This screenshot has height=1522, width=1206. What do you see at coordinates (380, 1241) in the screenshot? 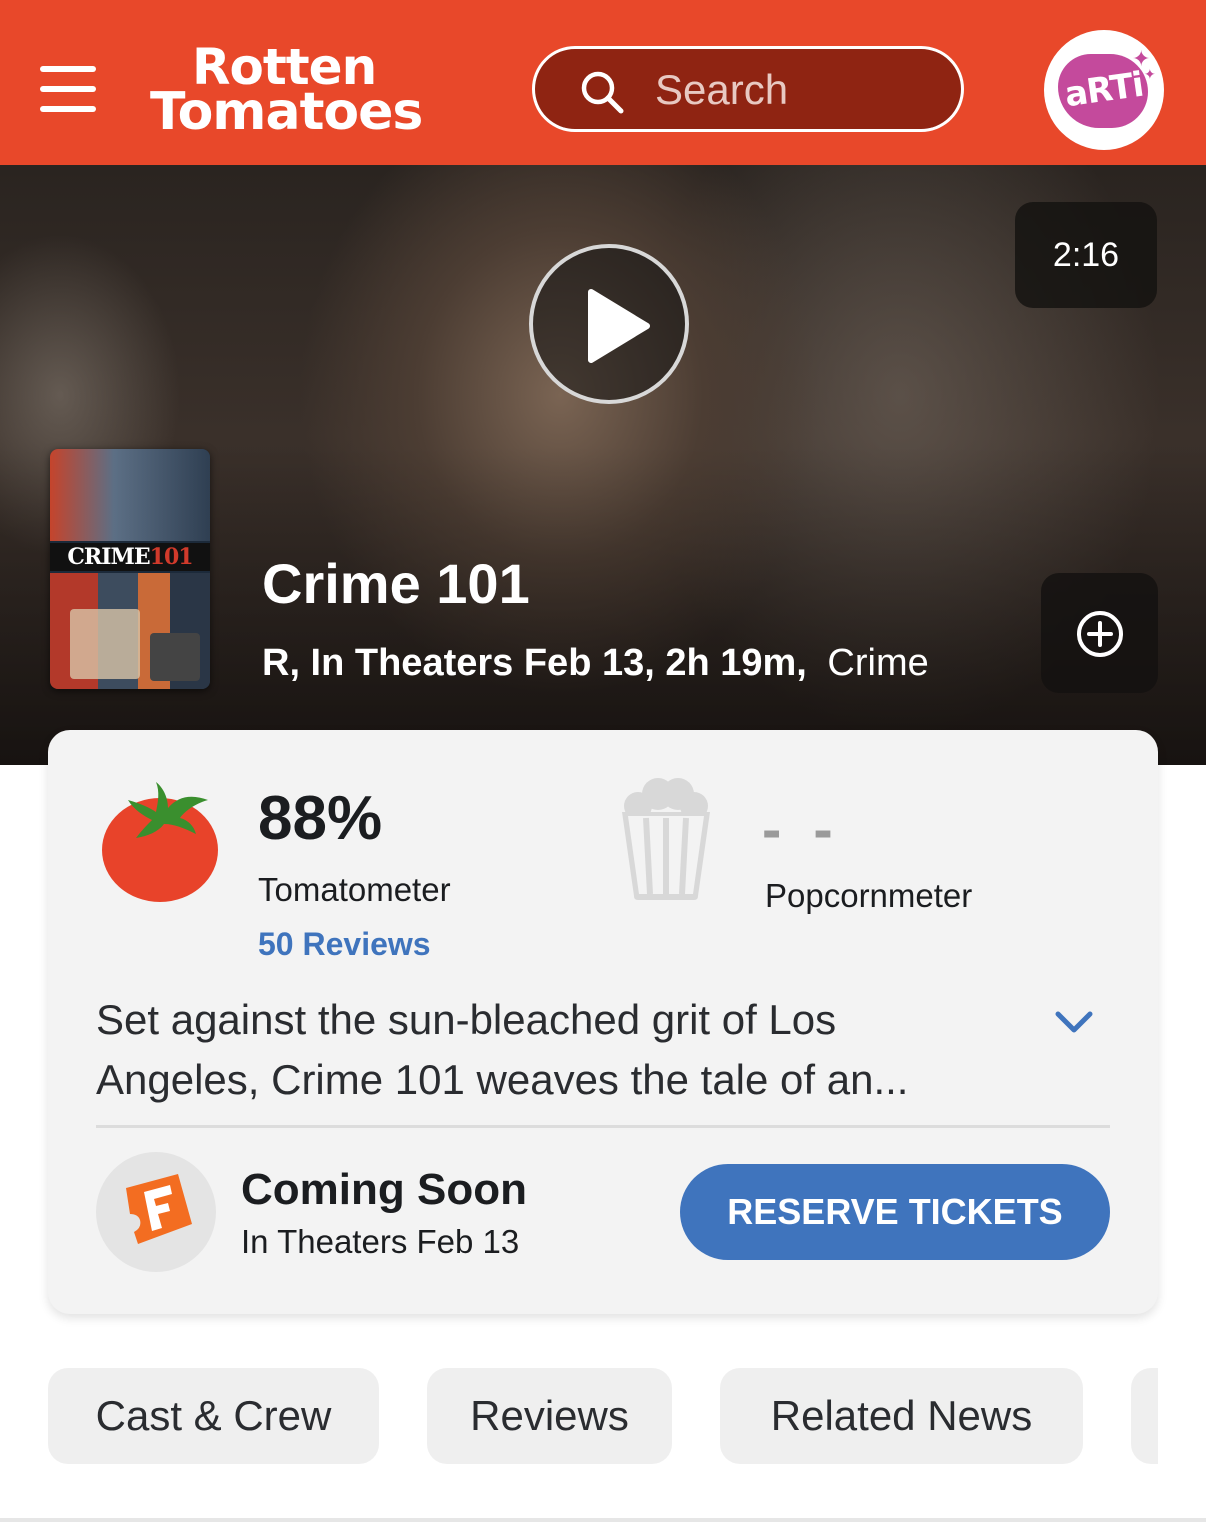
I see `ticket-status-subtitle: In Theaters Feb 13` at bounding box center [380, 1241].